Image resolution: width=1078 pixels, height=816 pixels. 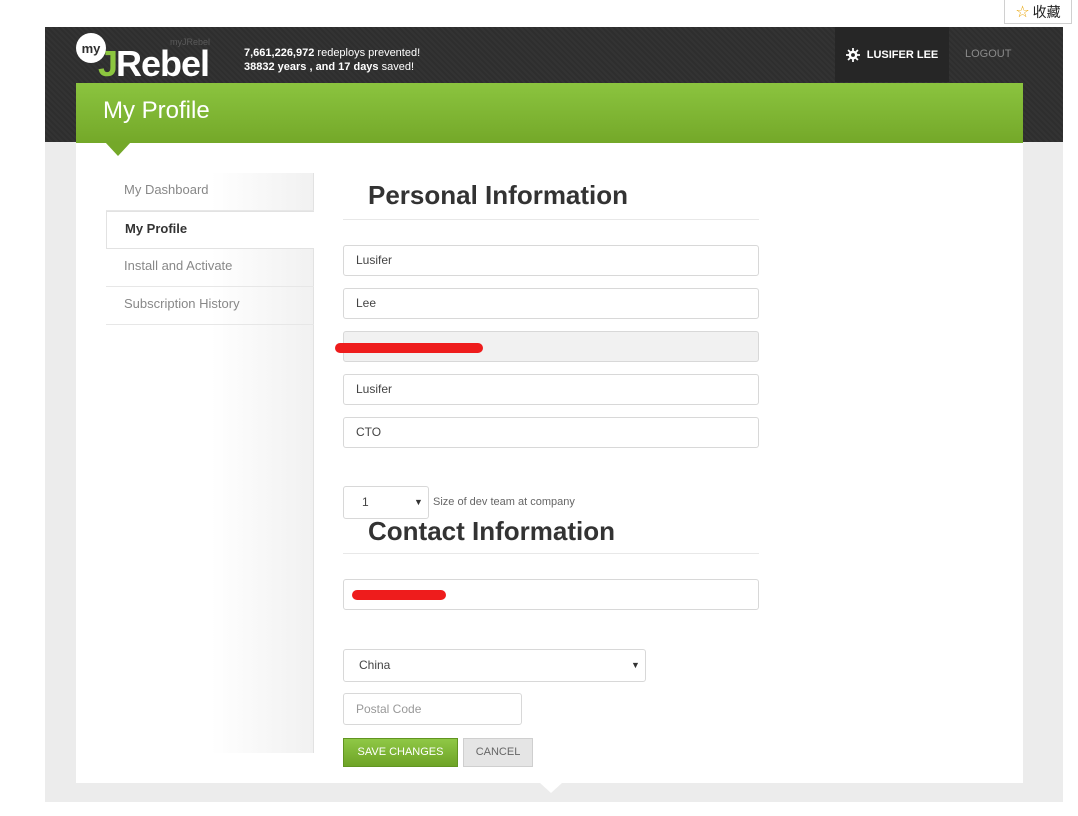 What do you see at coordinates (156, 110) in the screenshot?
I see `page-title: My Profile` at bounding box center [156, 110].